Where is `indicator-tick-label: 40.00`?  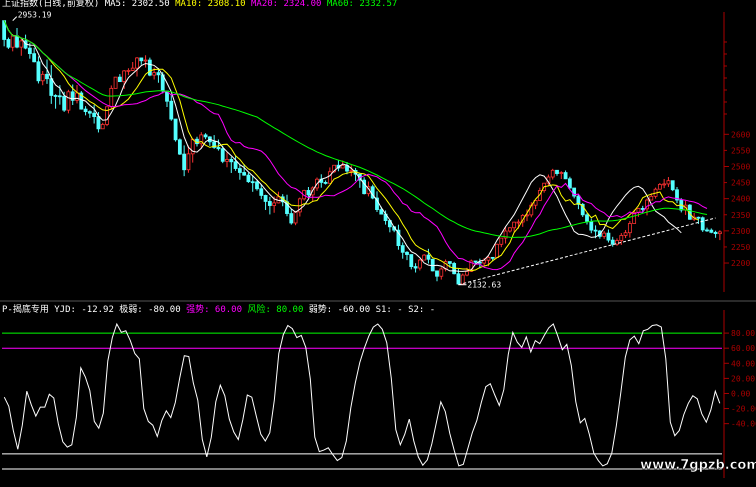 indicator-tick-label: 40.00 is located at coordinates (743, 363).